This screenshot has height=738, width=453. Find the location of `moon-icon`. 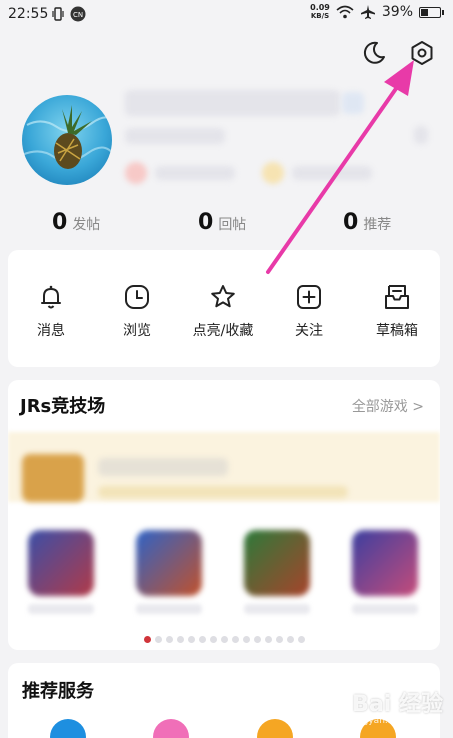

moon-icon is located at coordinates (374, 53).